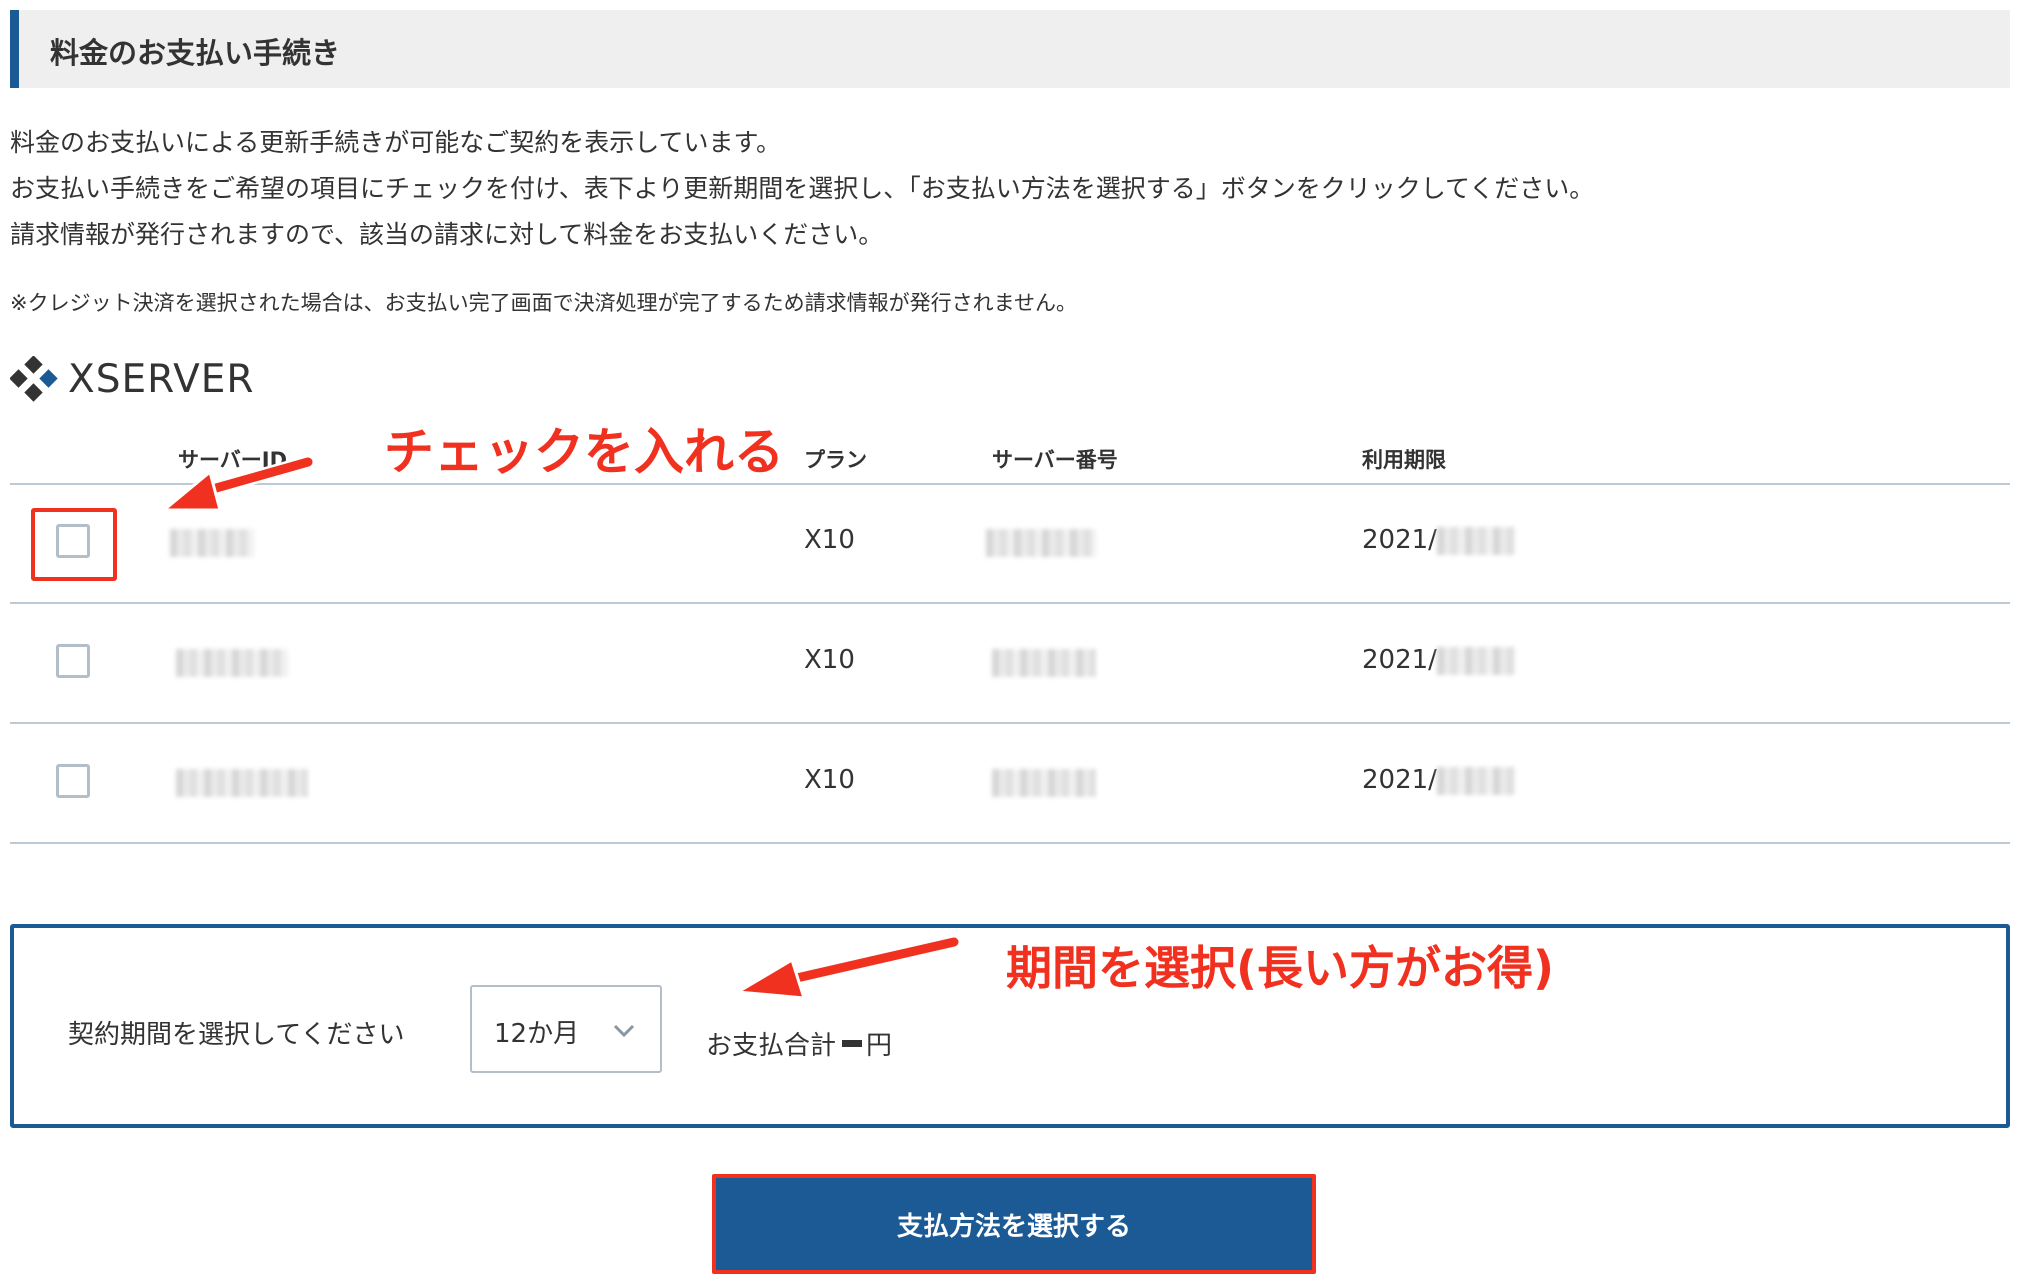  I want to click on select-payment-method-button: 支払方法を選択する, so click(1014, 1224).